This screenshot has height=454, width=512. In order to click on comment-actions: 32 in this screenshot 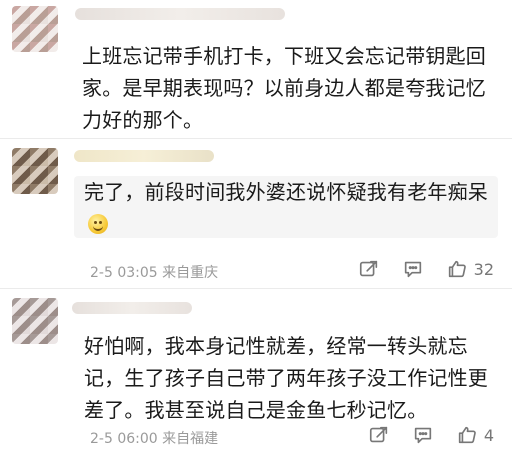, I will do `click(426, 269)`.